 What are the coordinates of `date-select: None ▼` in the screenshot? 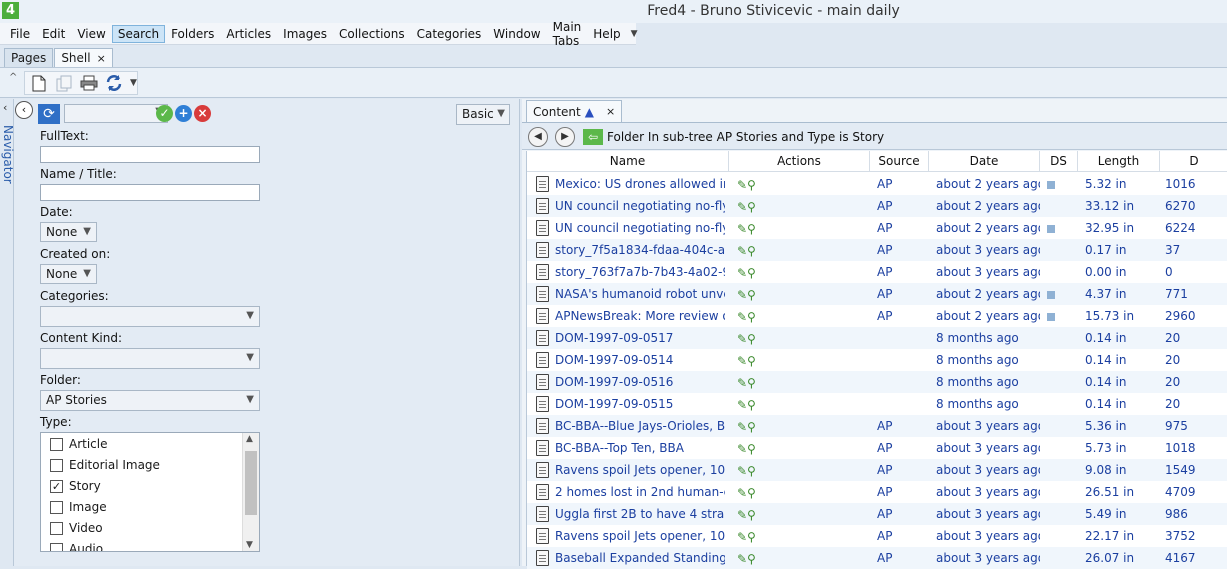 It's located at (68, 232).